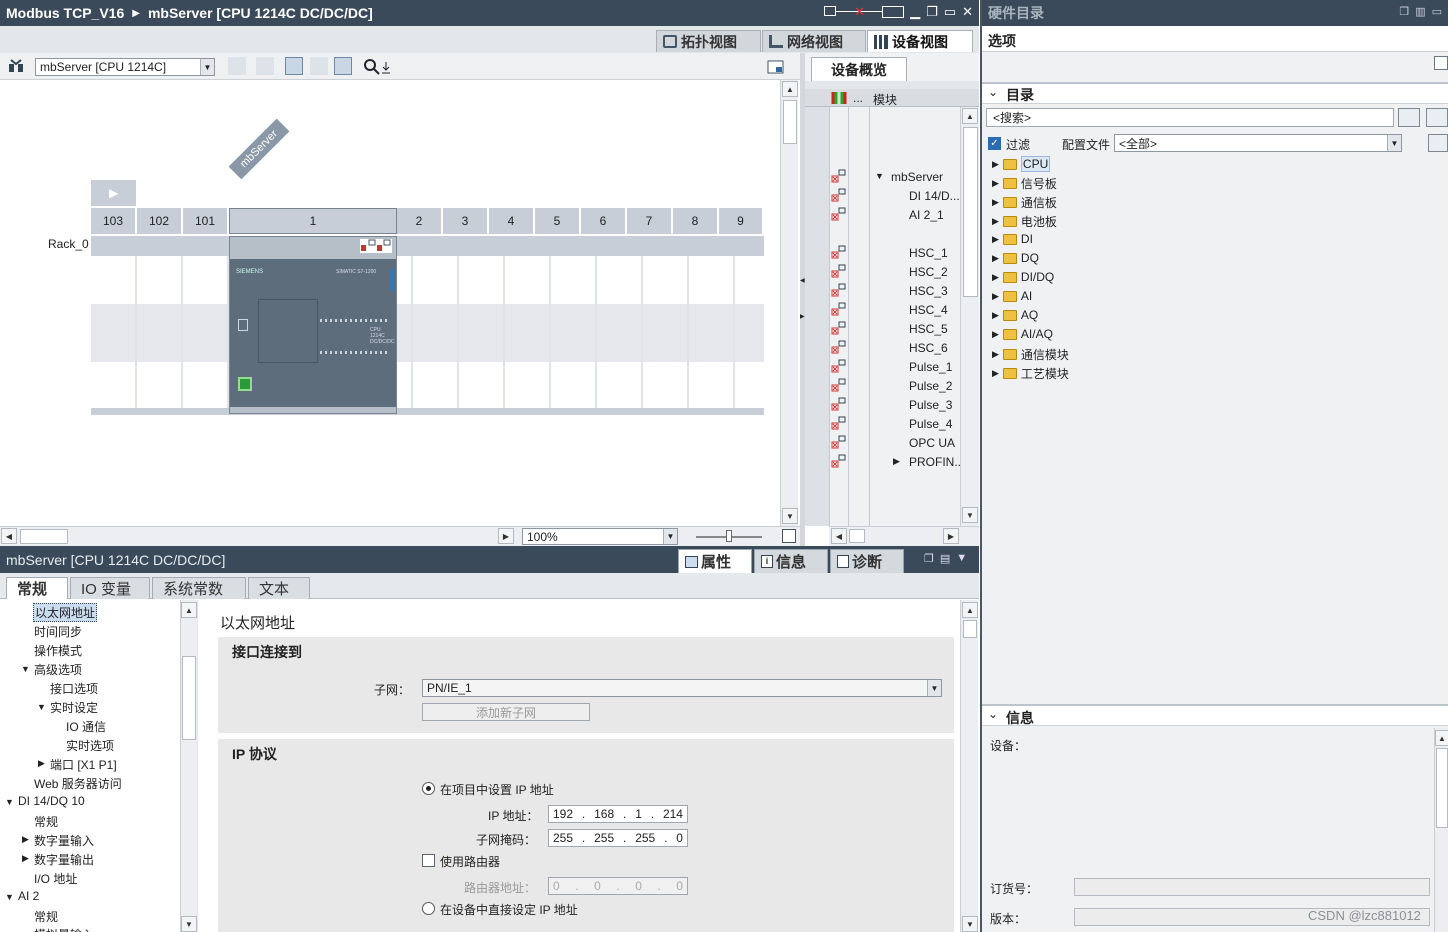  I want to click on zoom-slider-handle, so click(729, 536).